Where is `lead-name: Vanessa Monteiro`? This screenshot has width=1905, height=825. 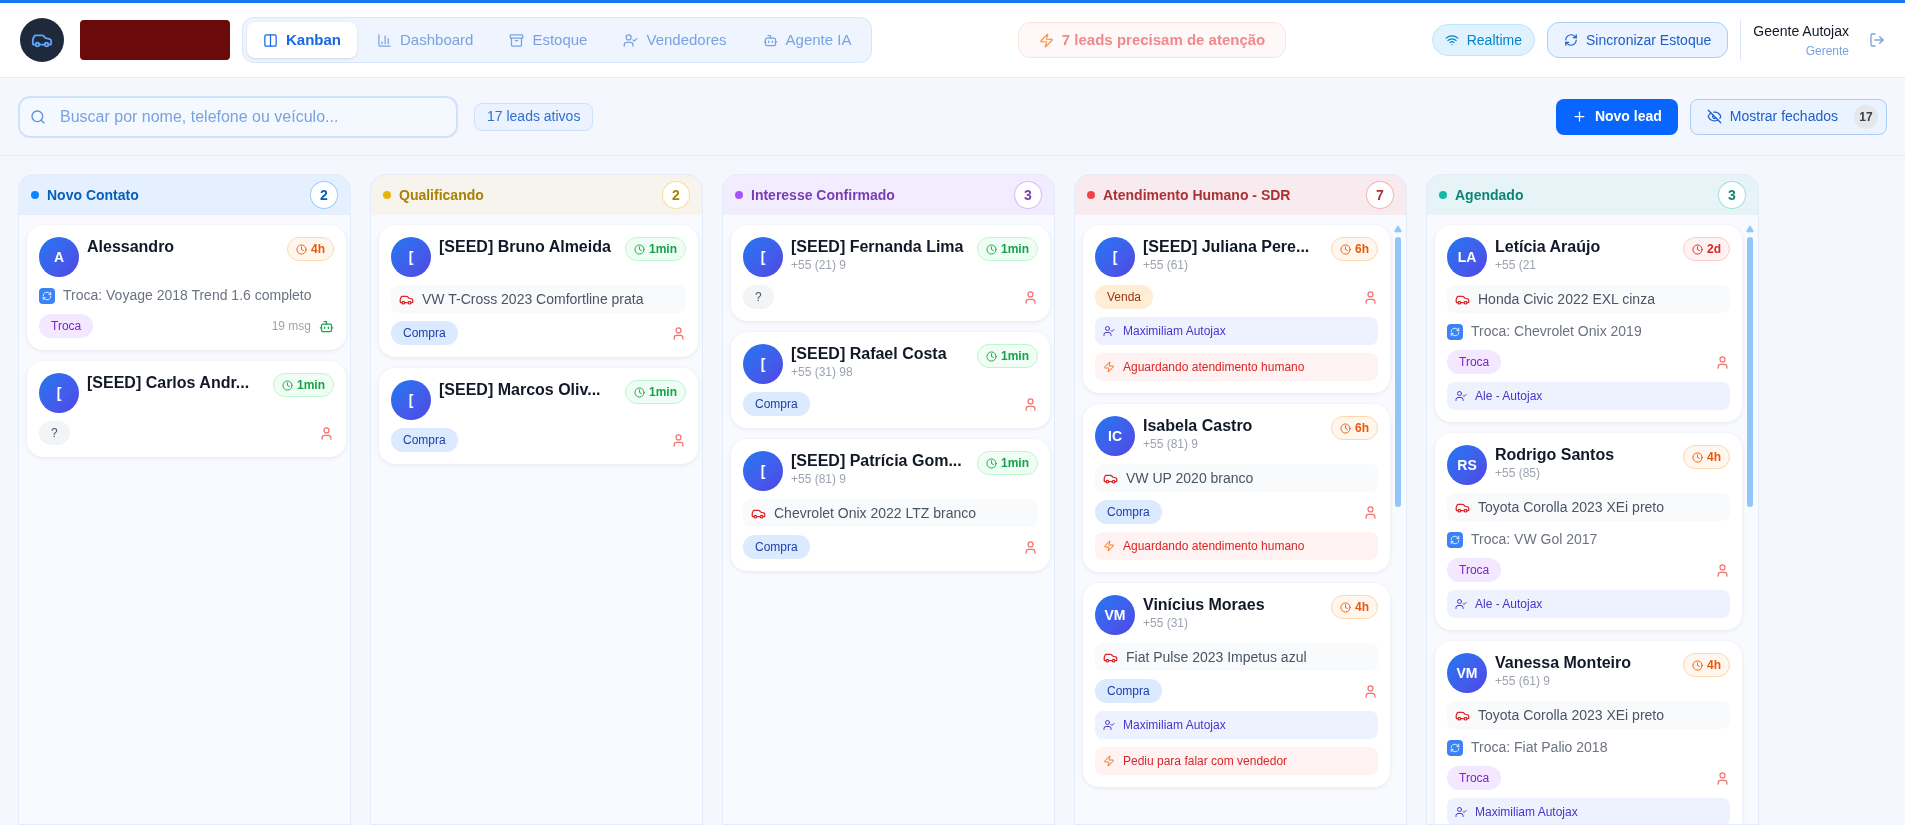
lead-name: Vanessa Monteiro is located at coordinates (1564, 663).